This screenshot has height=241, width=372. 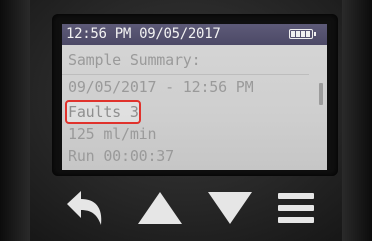 I want to click on flow-rate: 125 ml/min, so click(x=112, y=134).